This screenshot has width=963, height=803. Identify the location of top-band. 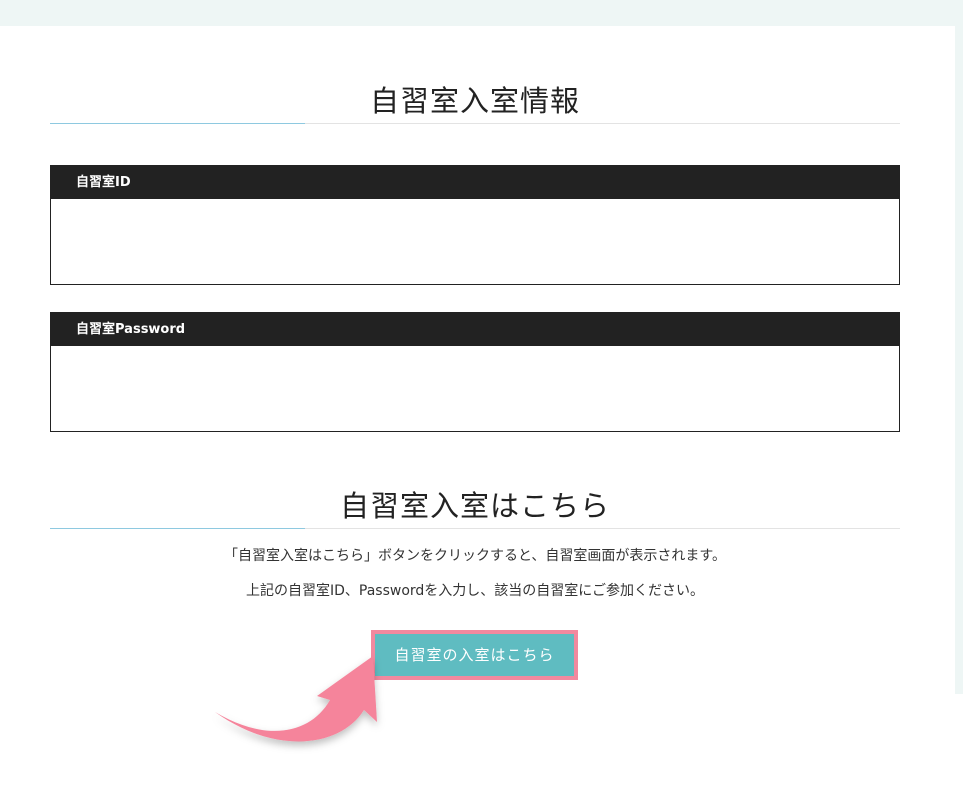
(481, 13).